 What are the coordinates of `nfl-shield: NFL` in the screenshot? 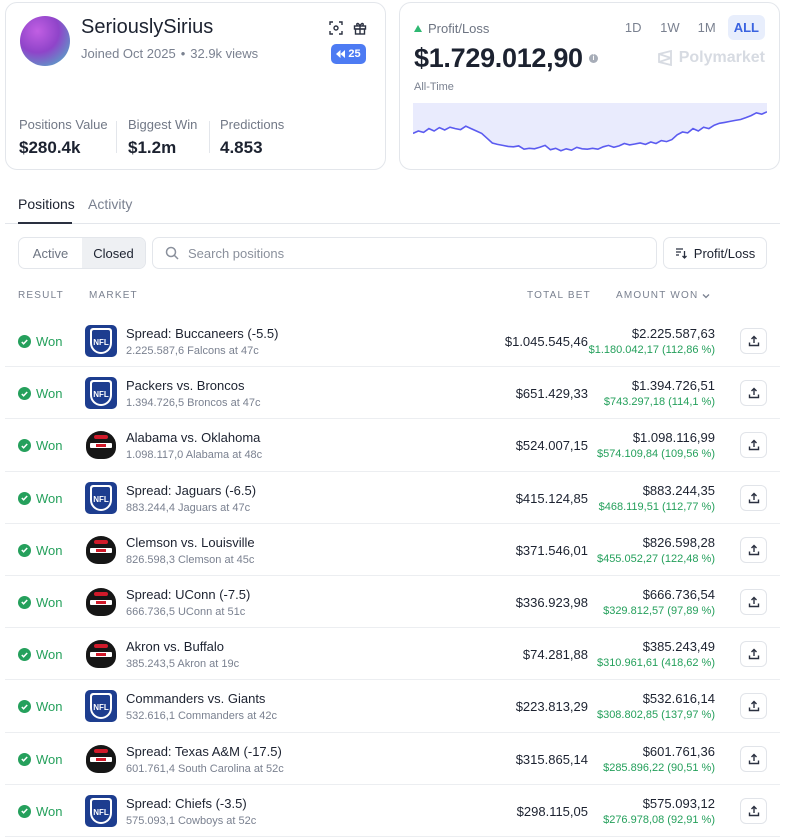 It's located at (101, 497).